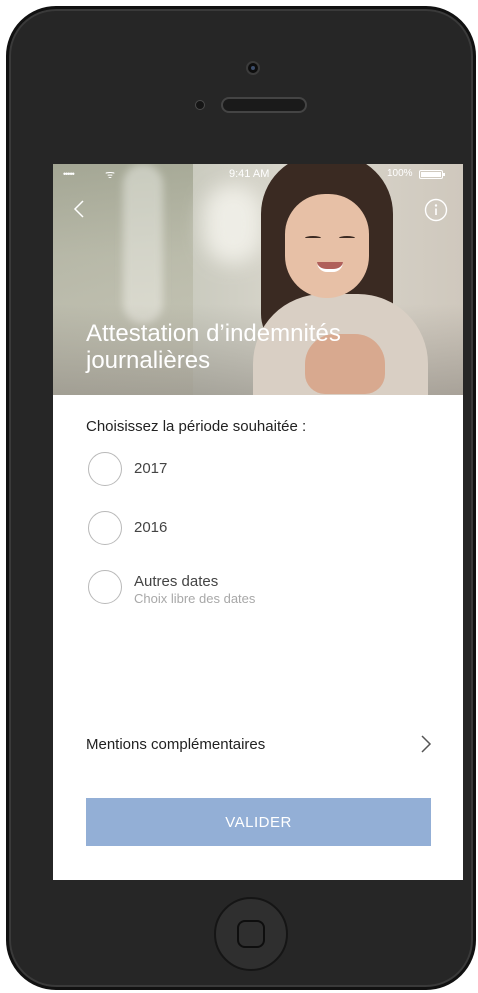 Image resolution: width=478 pixels, height=993 pixels. I want to click on hero-background-trunk, so click(143, 244).